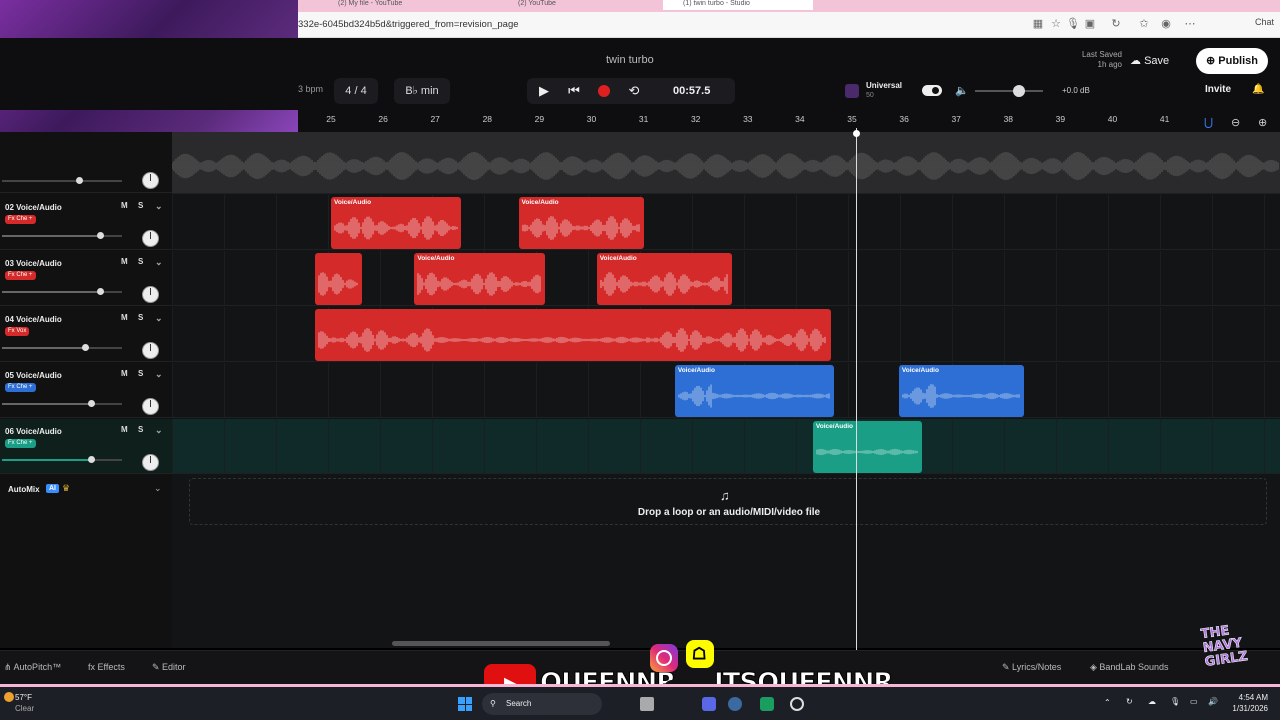  I want to click on zoom-in-icon: ⊕, so click(1262, 122).